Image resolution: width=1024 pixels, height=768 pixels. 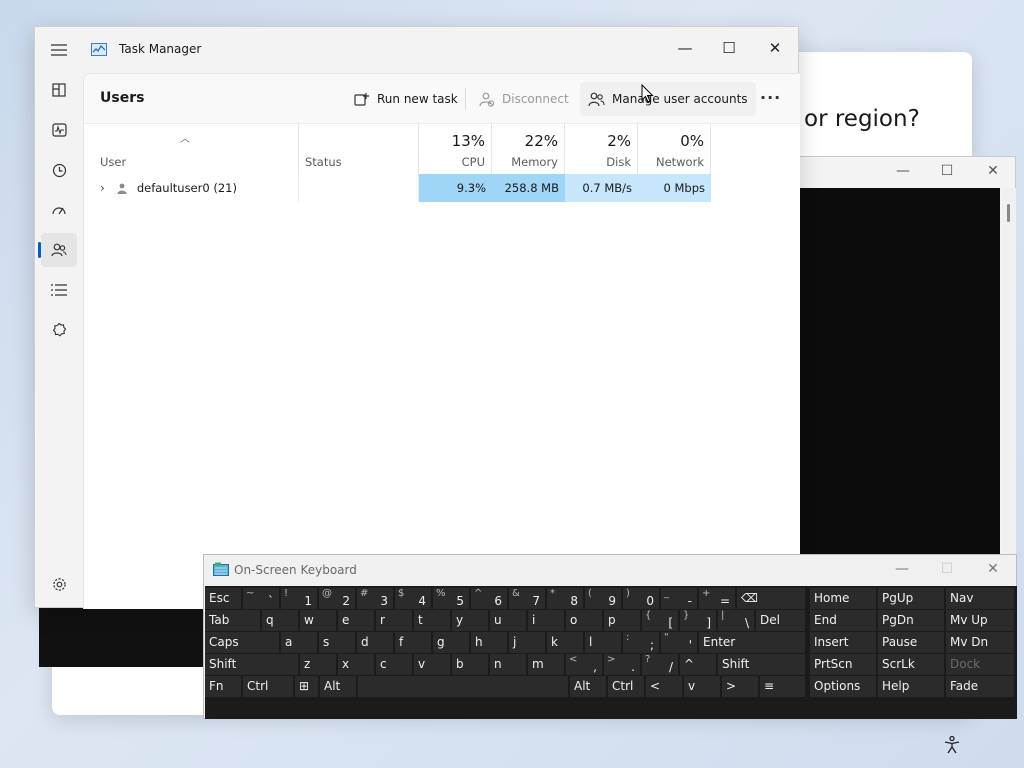 I want to click on run-new-task-button: Run new task, so click(x=406, y=99).